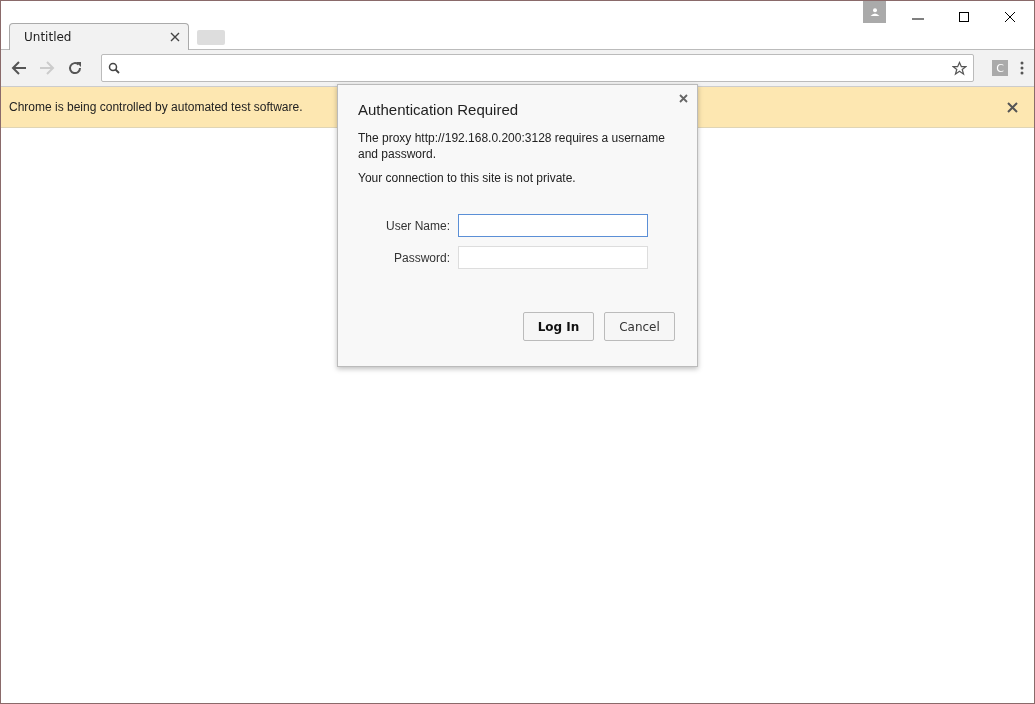  What do you see at coordinates (558, 326) in the screenshot?
I see `dialog-button: Log In` at bounding box center [558, 326].